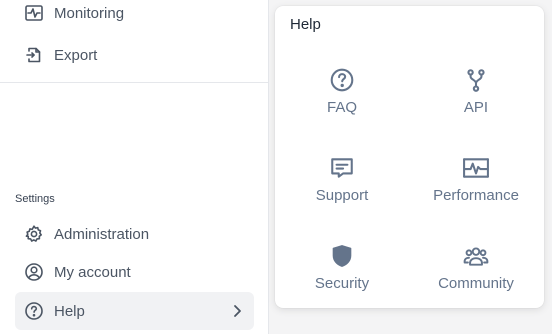  What do you see at coordinates (92, 272) in the screenshot?
I see `sidebar-item-label: My account` at bounding box center [92, 272].